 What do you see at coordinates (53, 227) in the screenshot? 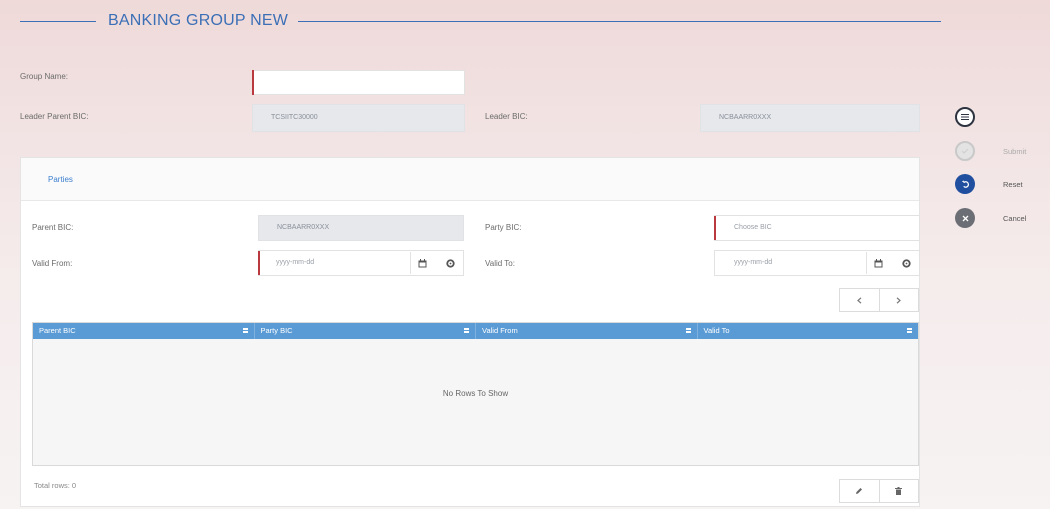
I see `parent-bic-label: Parent BIC:` at bounding box center [53, 227].